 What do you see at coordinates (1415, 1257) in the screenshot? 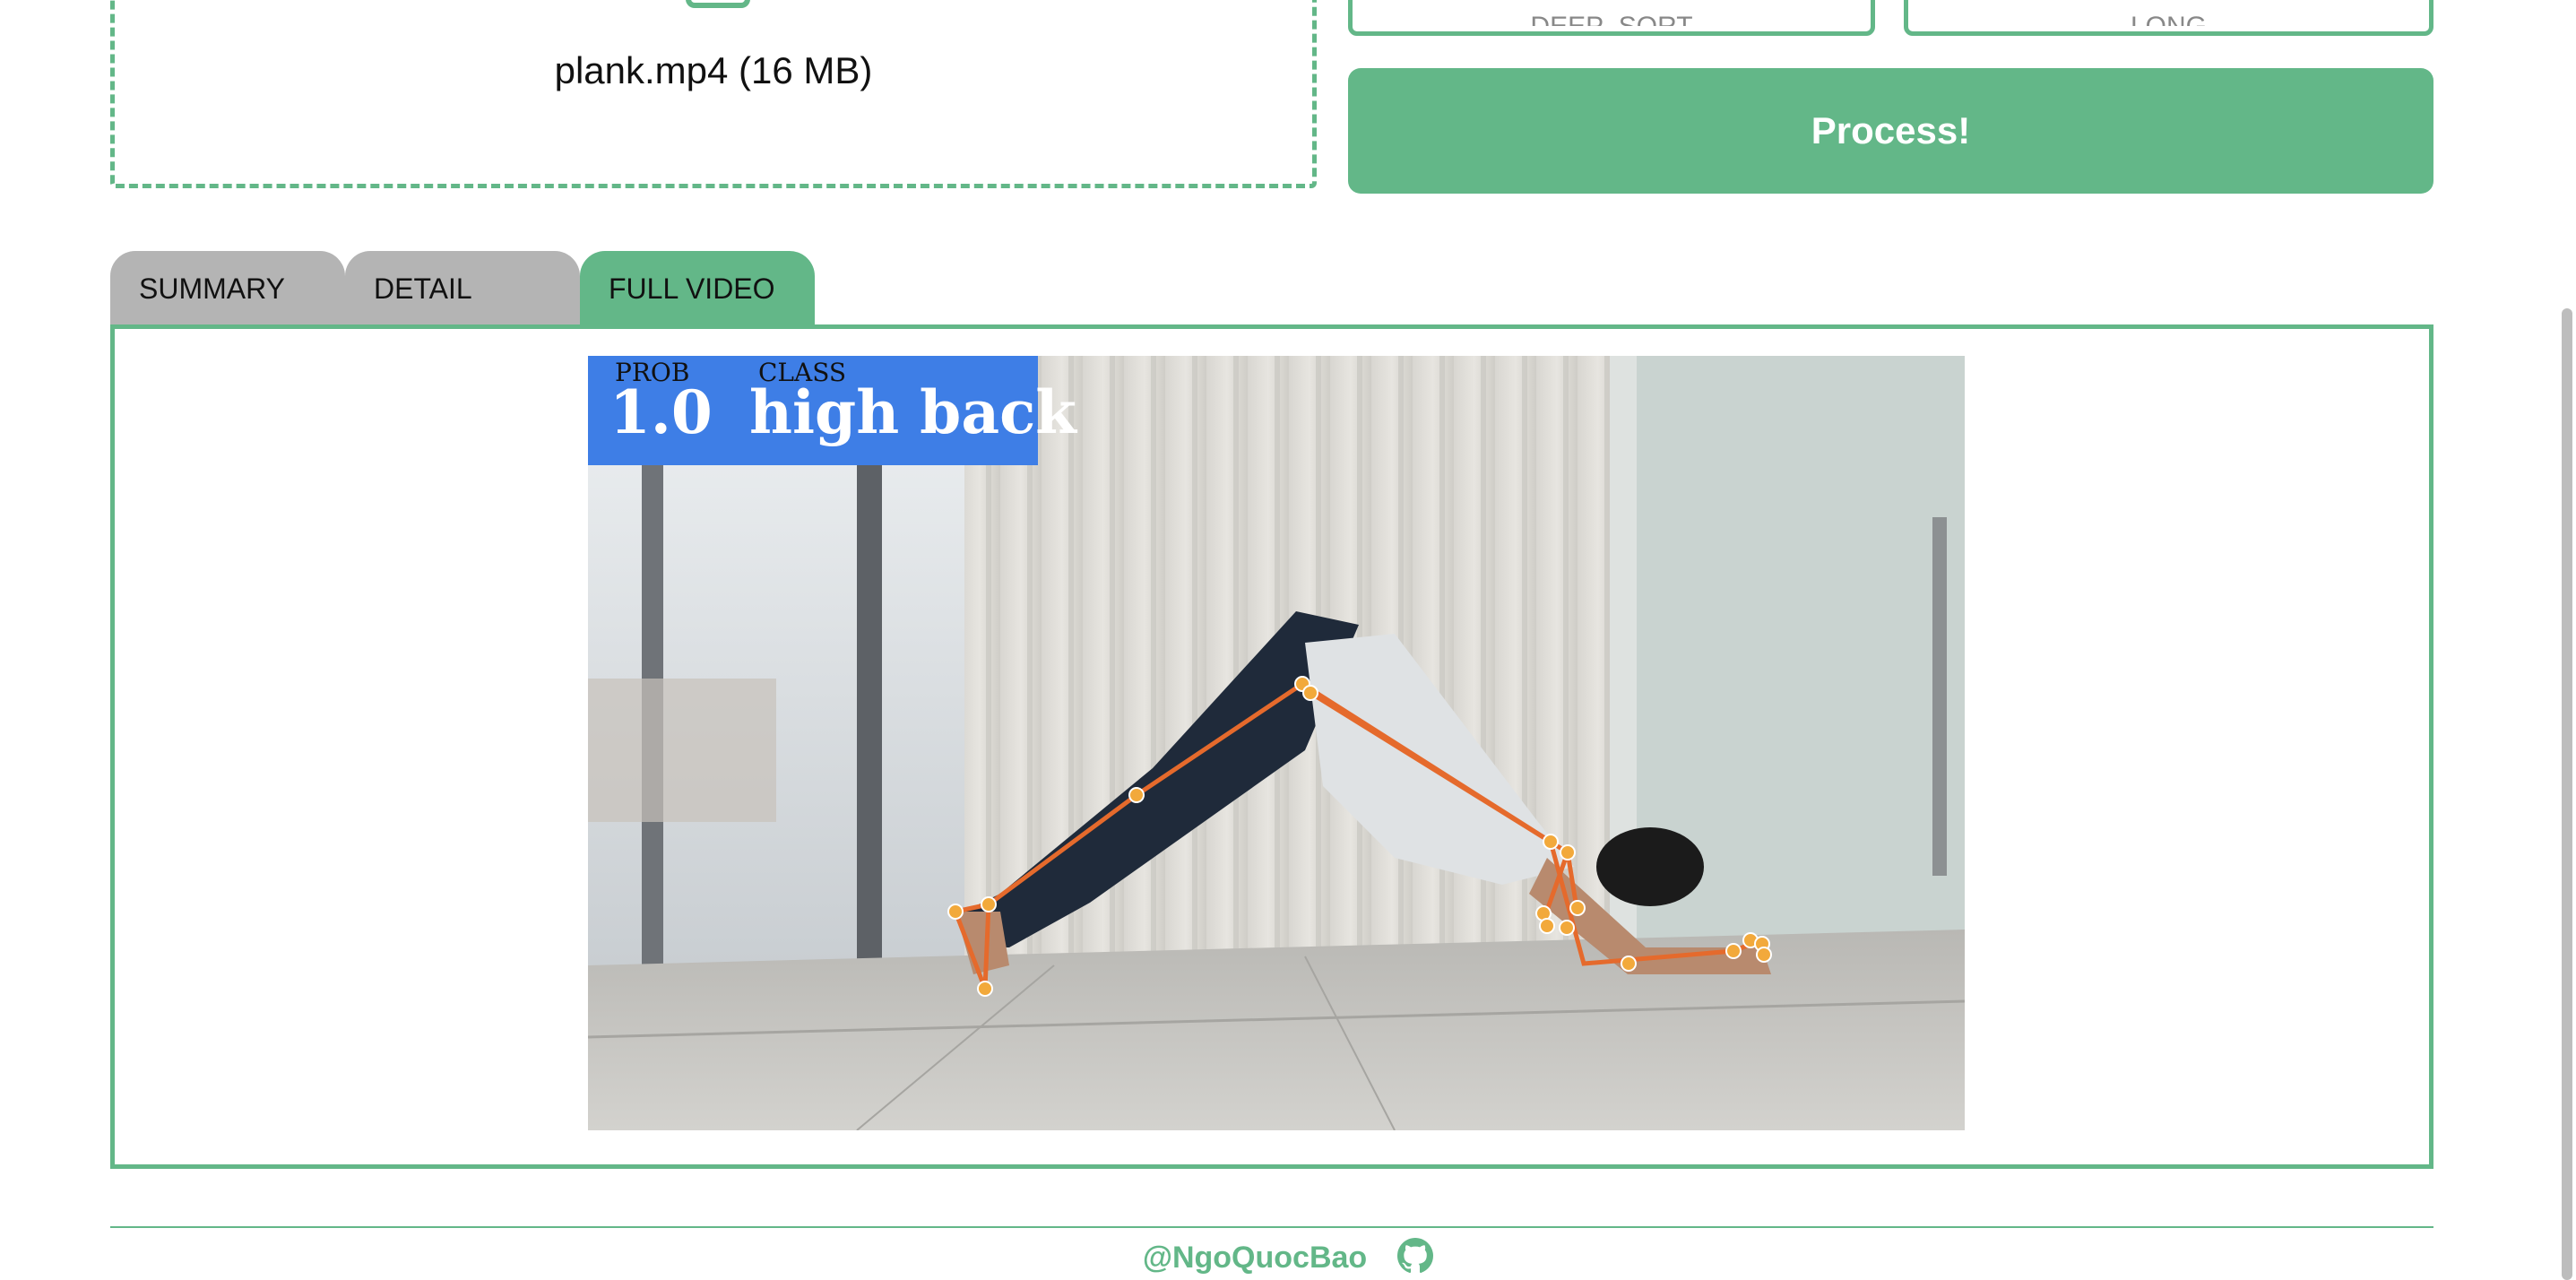
I see `github-icon` at bounding box center [1415, 1257].